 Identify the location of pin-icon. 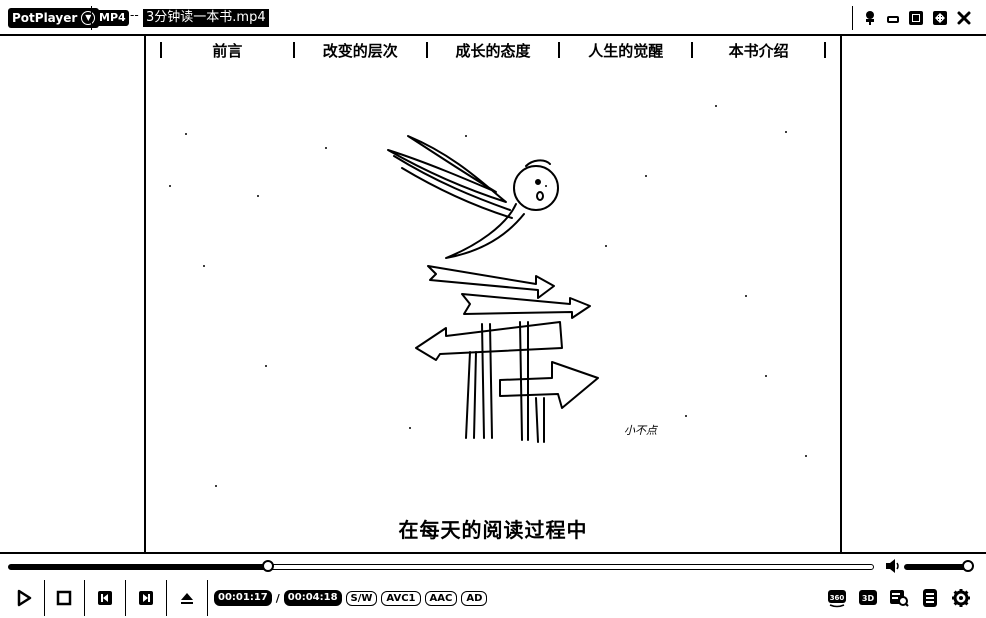
(870, 18).